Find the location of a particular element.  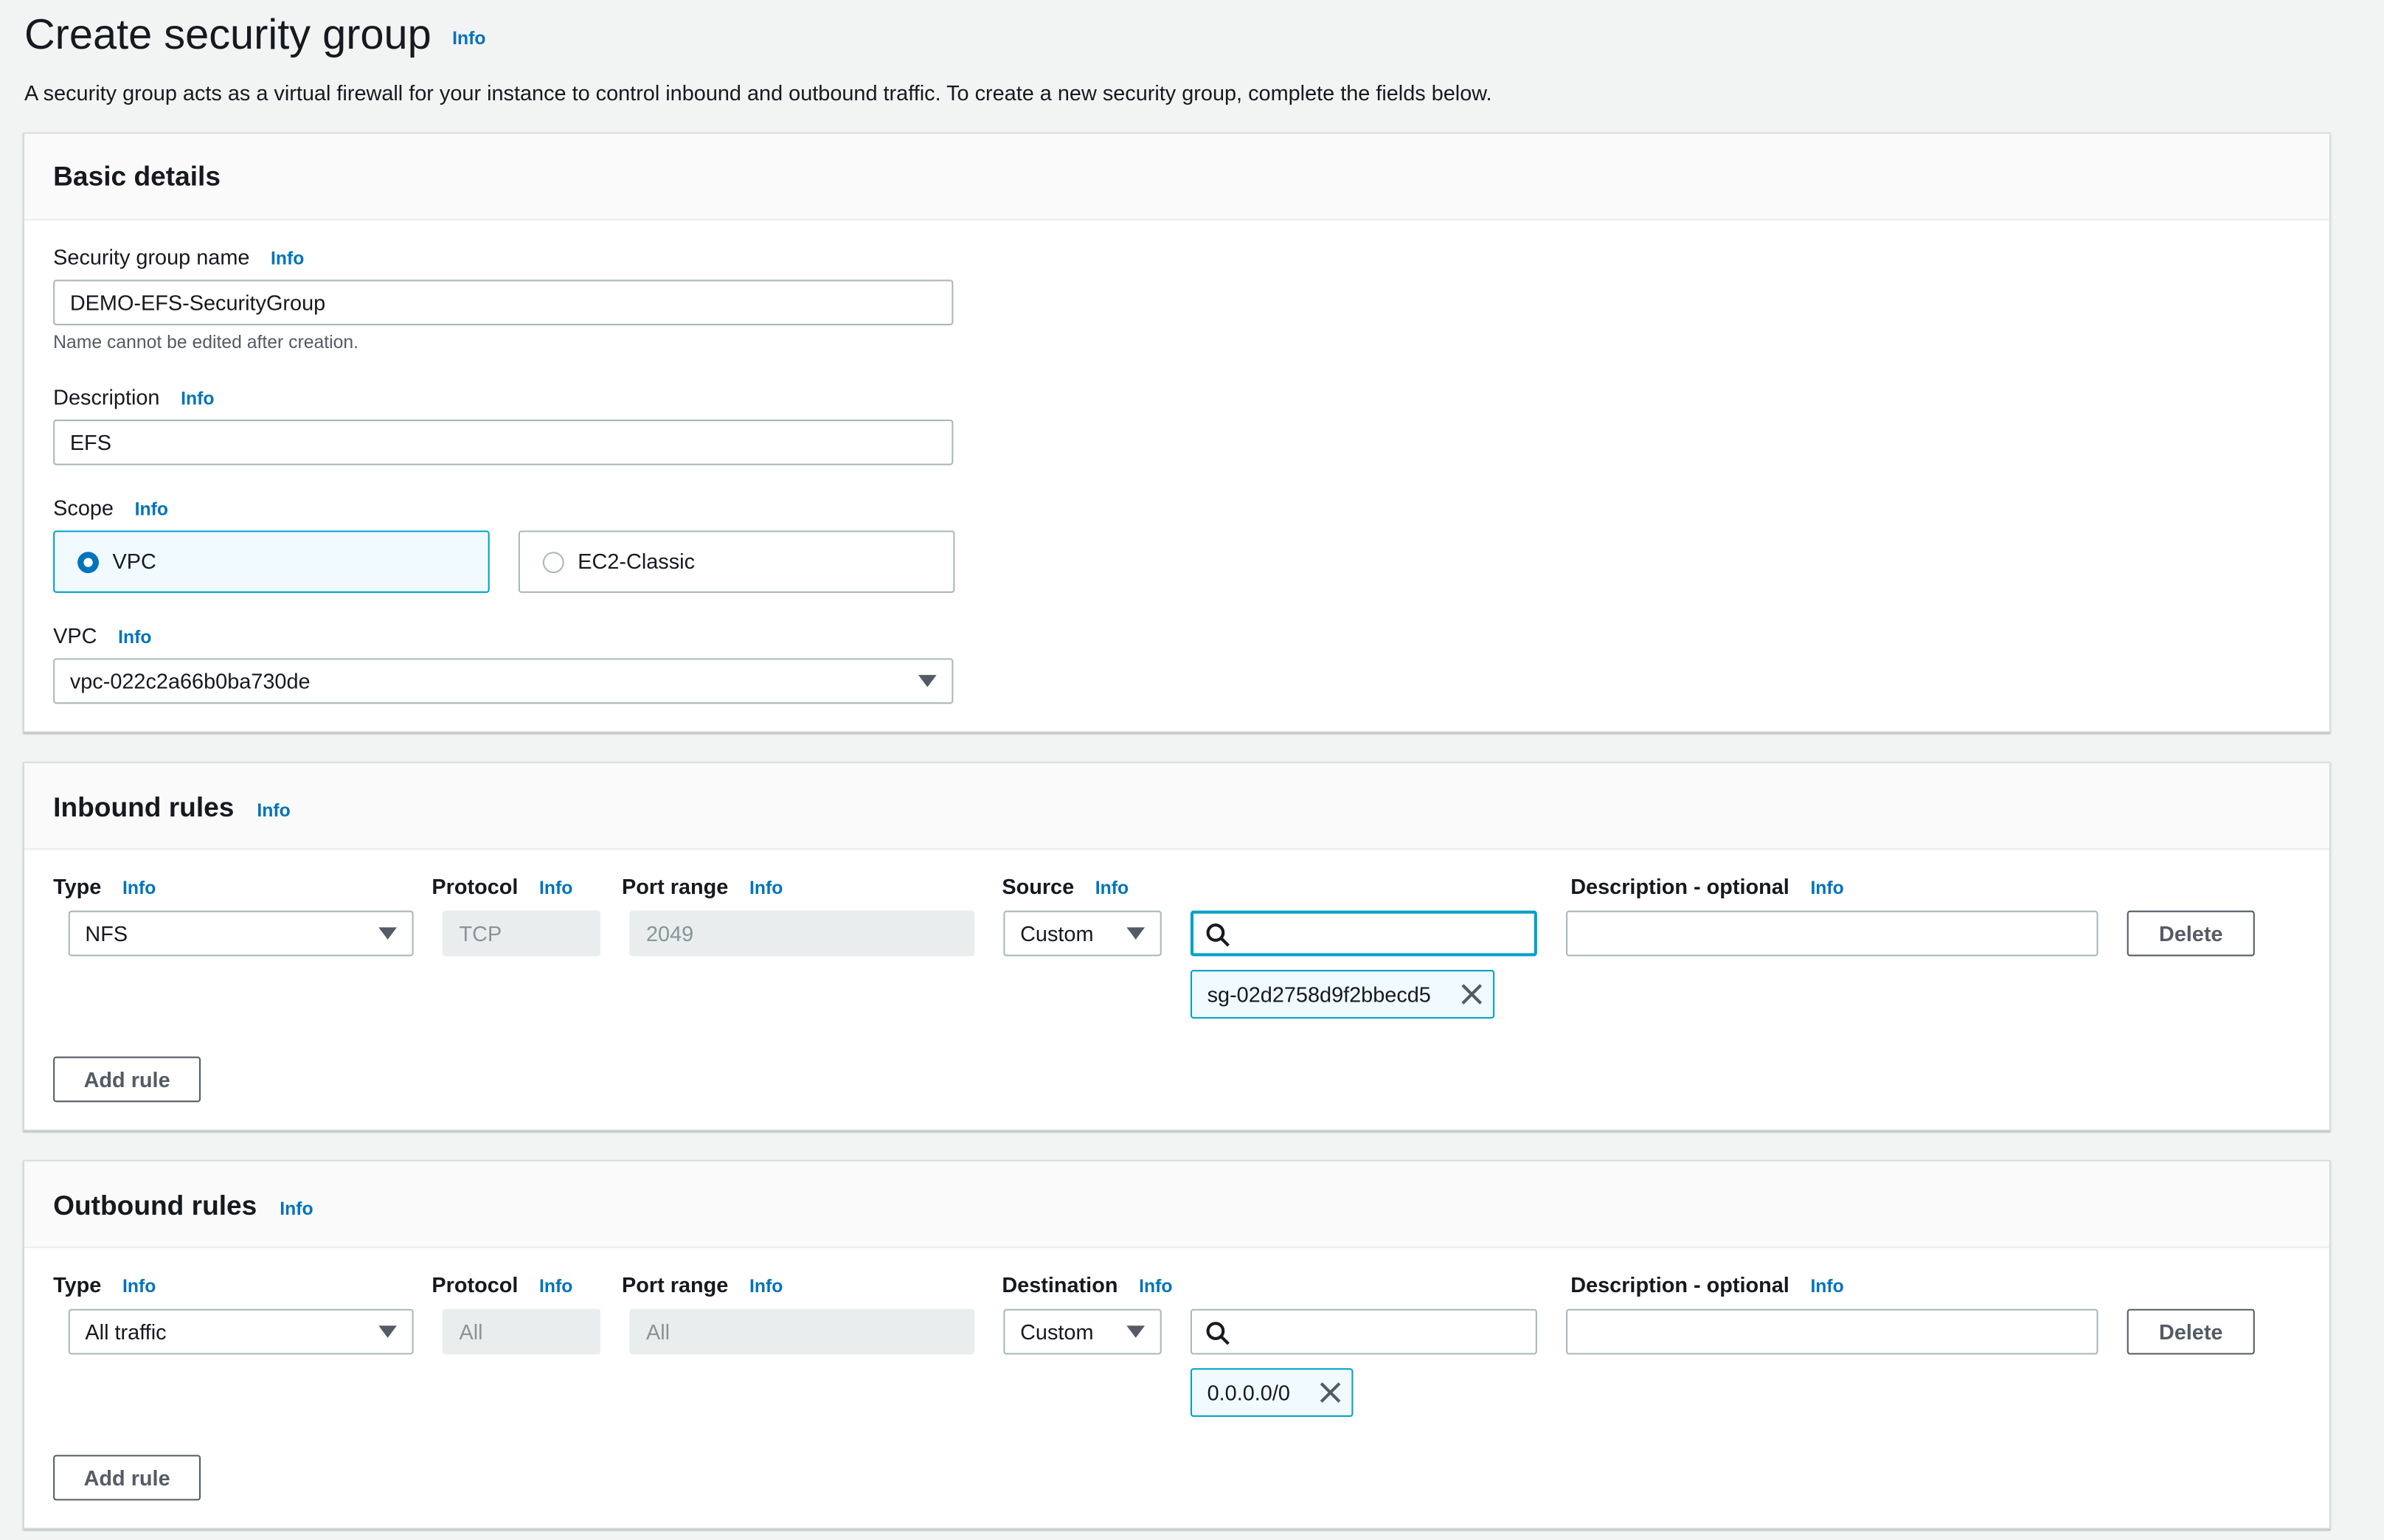

outbound-dest-info-link: Info is located at coordinates (1155, 1286).